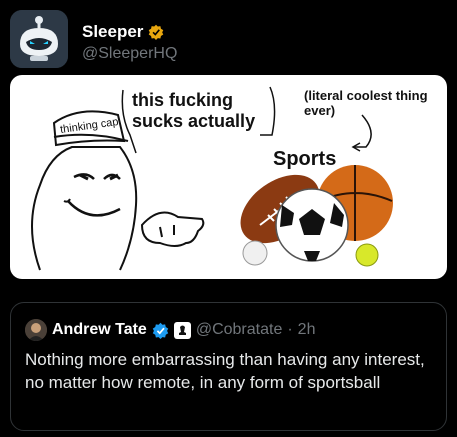 This screenshot has height=437, width=457. I want to click on quoted-post-header: Andrew Tate @Cobratate · 2h, so click(170, 330).